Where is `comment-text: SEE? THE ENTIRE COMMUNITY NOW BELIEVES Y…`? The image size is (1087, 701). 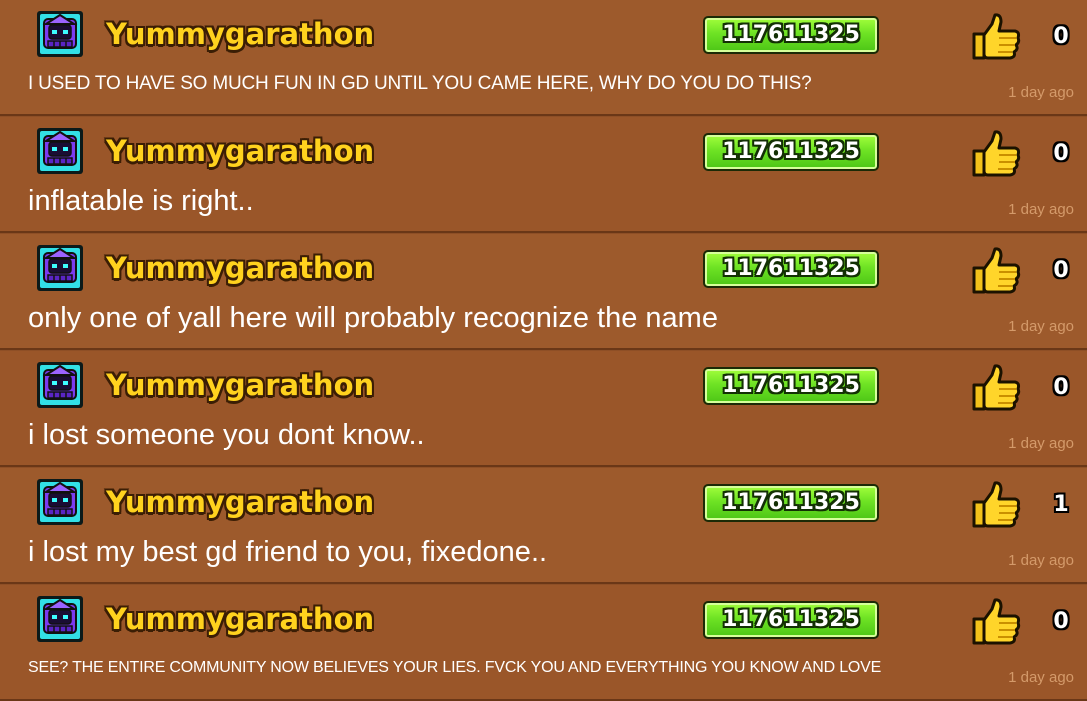
comment-text: SEE? THE ENTIRE COMMUNITY NOW BELIEVES Y… is located at coordinates (455, 667).